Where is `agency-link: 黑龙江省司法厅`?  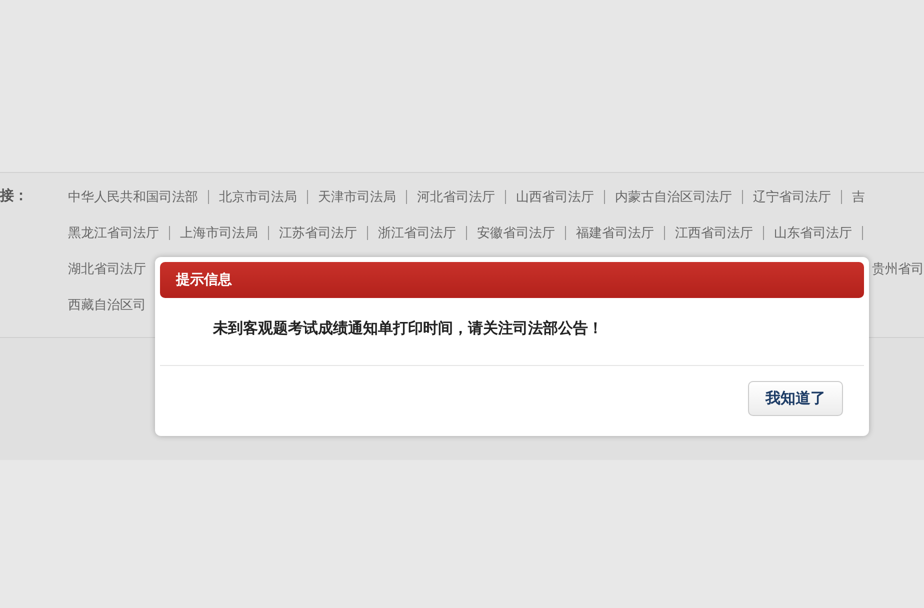
agency-link: 黑龙江省司法厅 is located at coordinates (113, 233).